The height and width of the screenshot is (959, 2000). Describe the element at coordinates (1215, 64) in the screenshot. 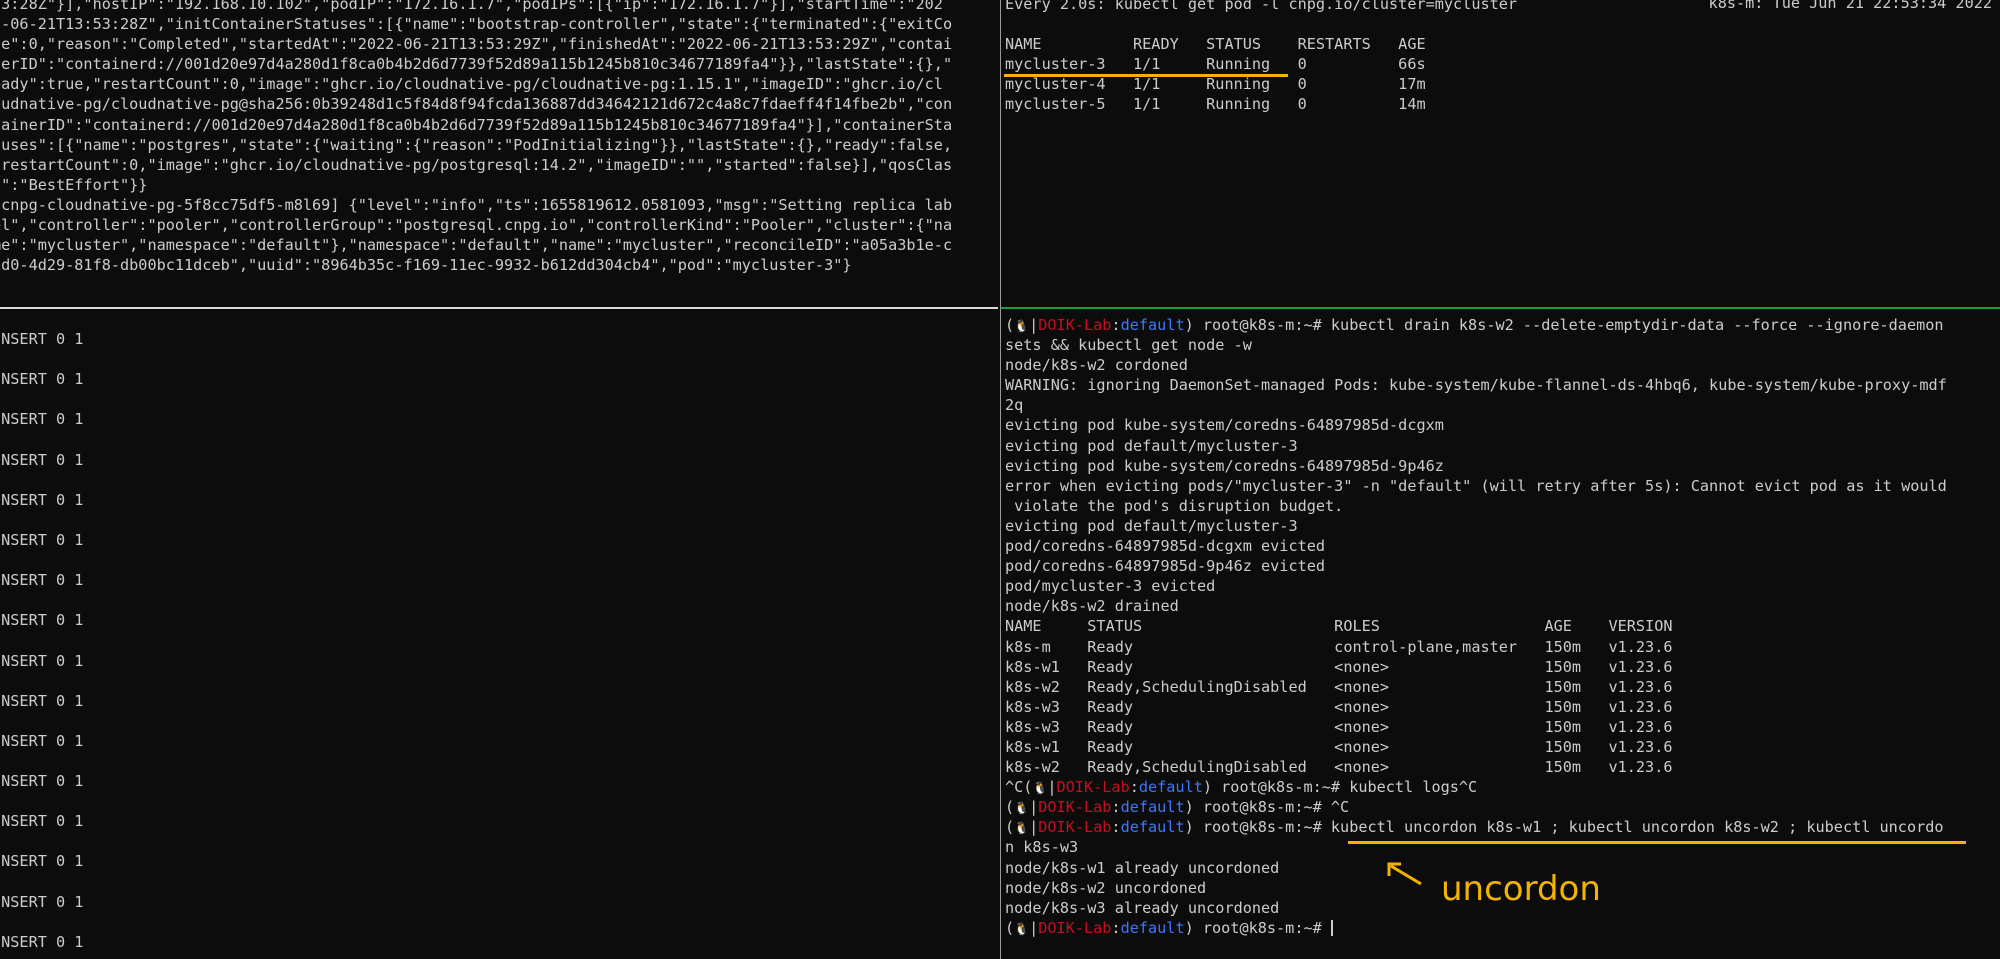

I see `watch-line: mycluster-3 1/1 Running 0 66s` at that location.